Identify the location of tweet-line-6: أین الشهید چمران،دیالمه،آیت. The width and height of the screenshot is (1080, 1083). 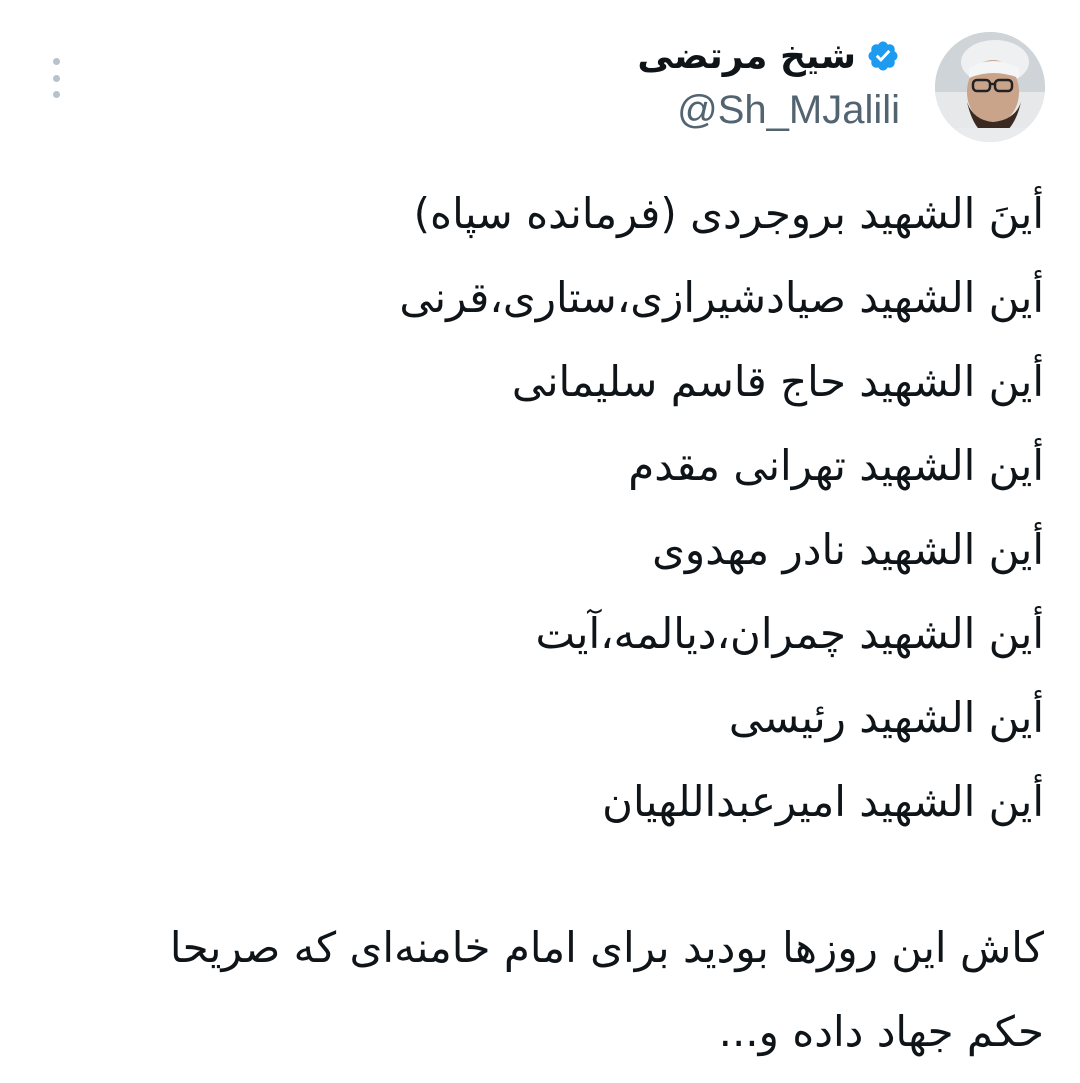
(789, 633).